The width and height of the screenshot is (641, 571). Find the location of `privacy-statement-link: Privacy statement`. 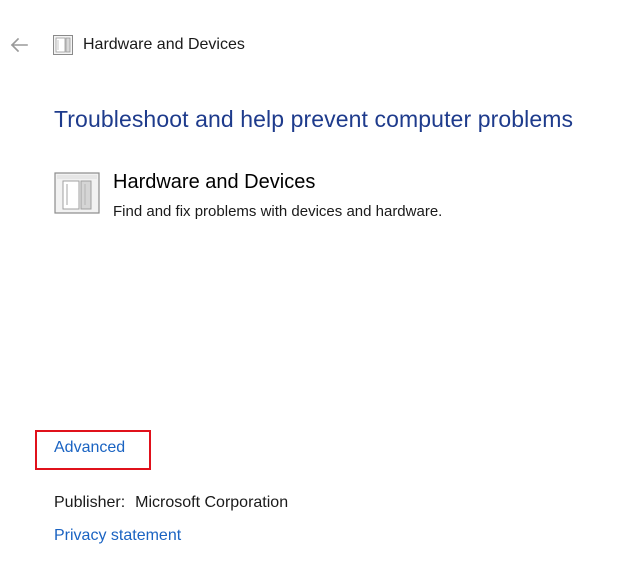

privacy-statement-link: Privacy statement is located at coordinates (117, 536).